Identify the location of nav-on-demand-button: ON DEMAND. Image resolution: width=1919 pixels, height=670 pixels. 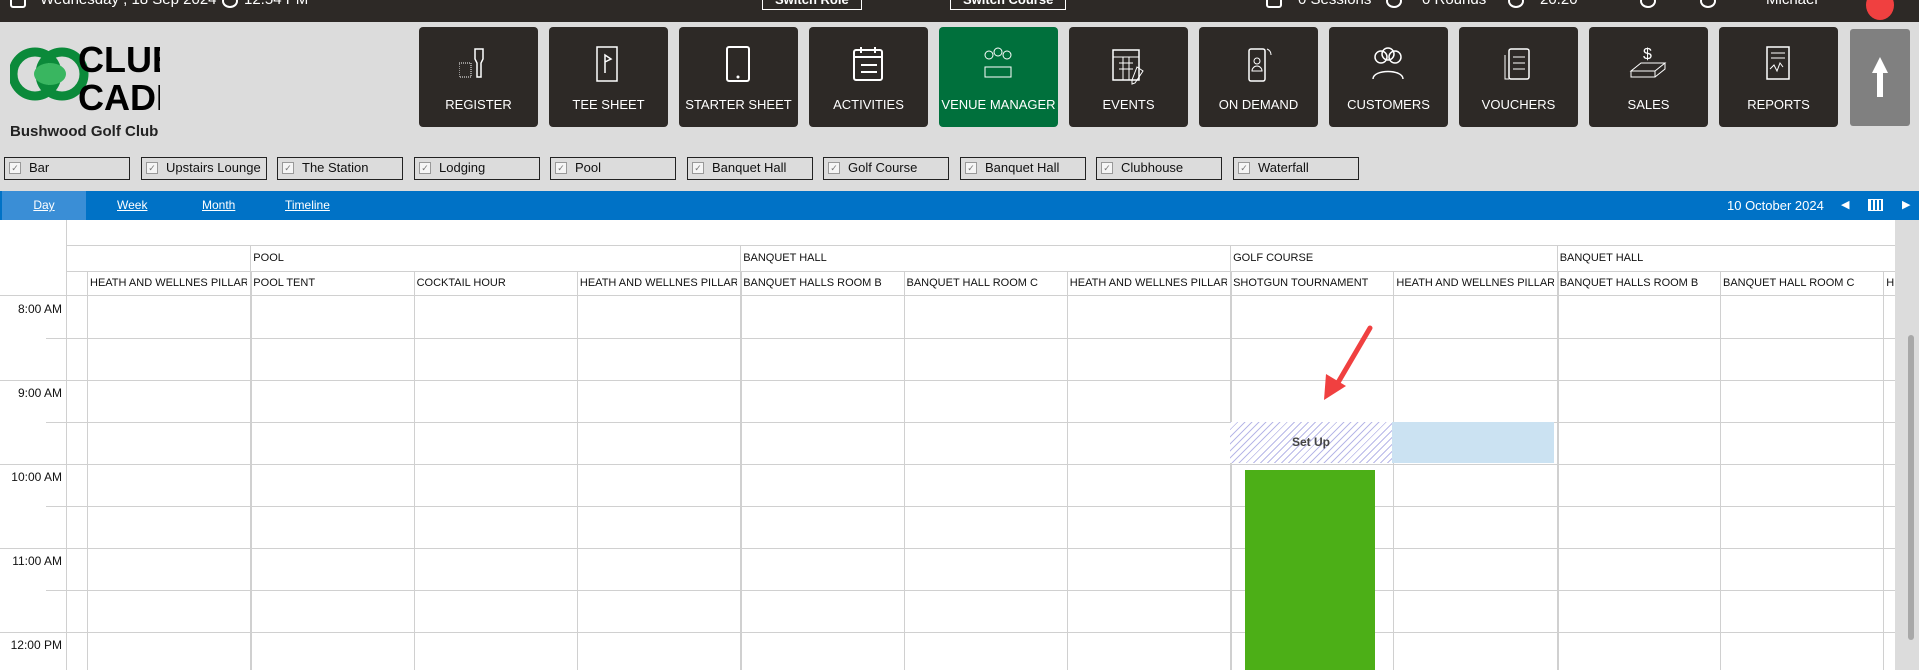
(1258, 77).